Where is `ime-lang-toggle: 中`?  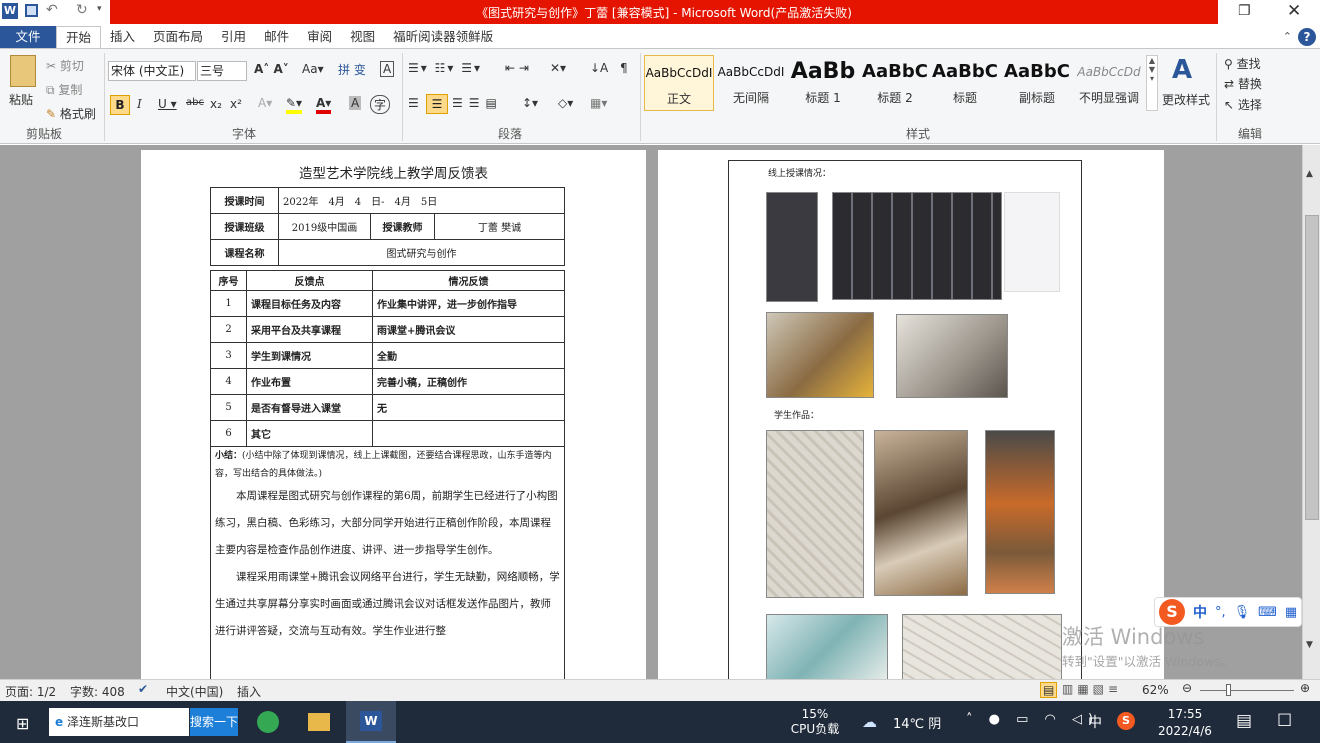
ime-lang-toggle: 中 is located at coordinates (1200, 612).